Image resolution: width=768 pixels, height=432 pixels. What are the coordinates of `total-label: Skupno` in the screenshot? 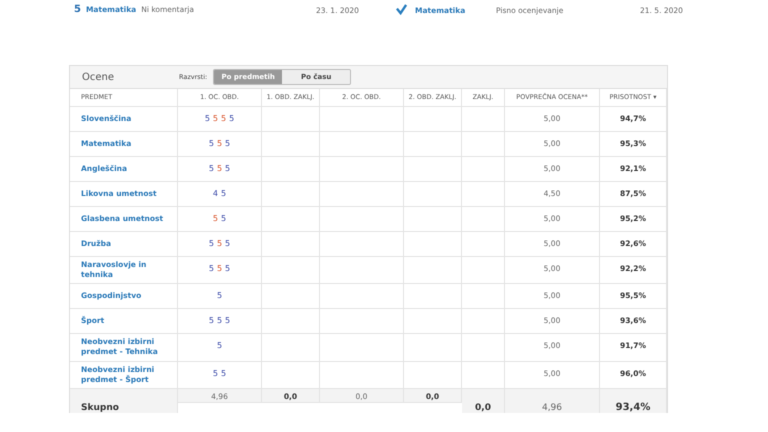 It's located at (100, 407).